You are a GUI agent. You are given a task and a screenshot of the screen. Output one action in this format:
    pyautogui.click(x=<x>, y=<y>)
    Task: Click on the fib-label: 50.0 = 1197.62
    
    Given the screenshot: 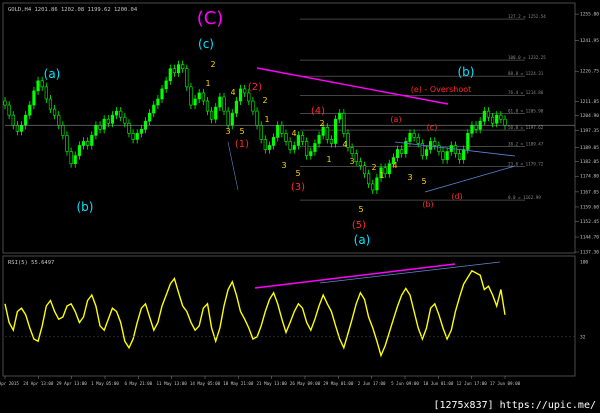 What is the action you would take?
    pyautogui.click(x=526, y=127)
    